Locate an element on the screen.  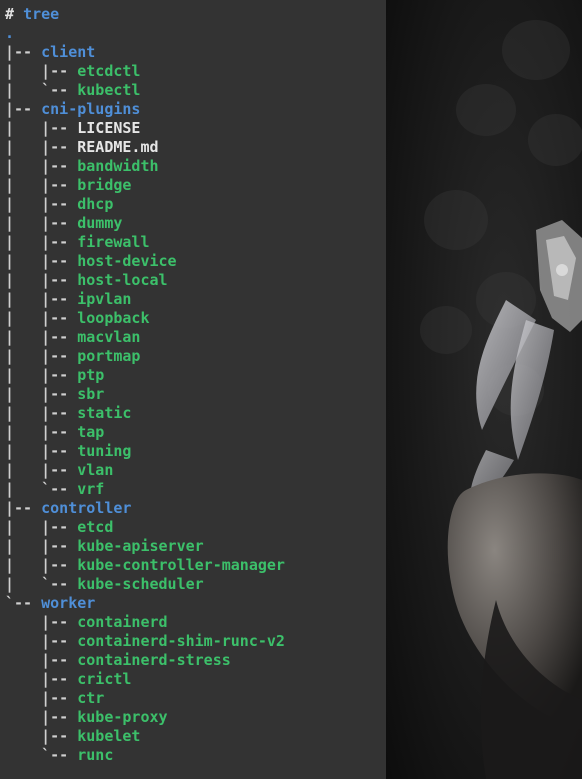
file-name: README.md is located at coordinates (118, 147).